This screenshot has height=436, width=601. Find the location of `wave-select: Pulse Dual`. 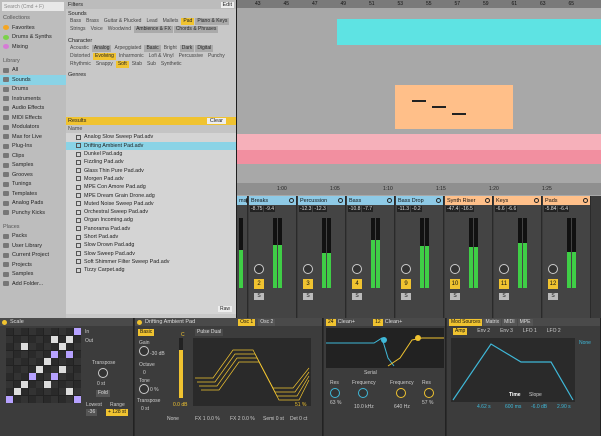

wave-select: Pulse Dual is located at coordinates (209, 332).